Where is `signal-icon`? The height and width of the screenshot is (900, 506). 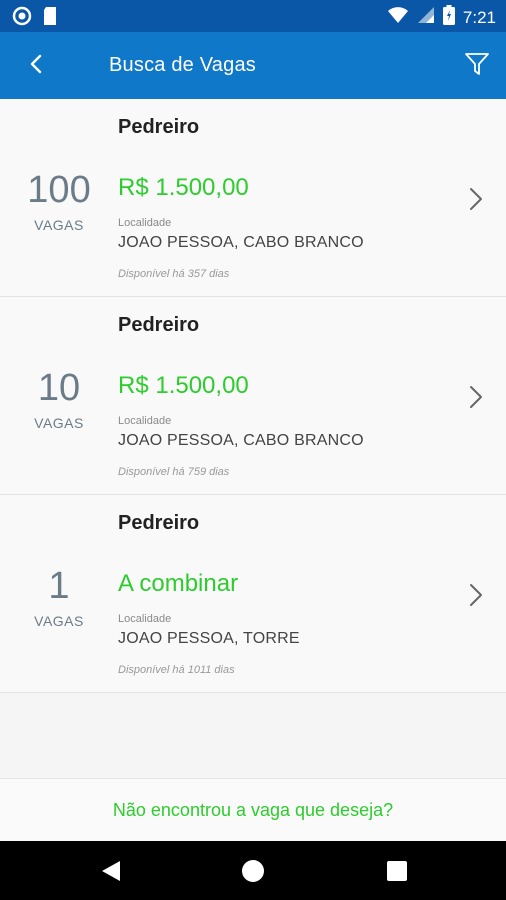 signal-icon is located at coordinates (426, 17).